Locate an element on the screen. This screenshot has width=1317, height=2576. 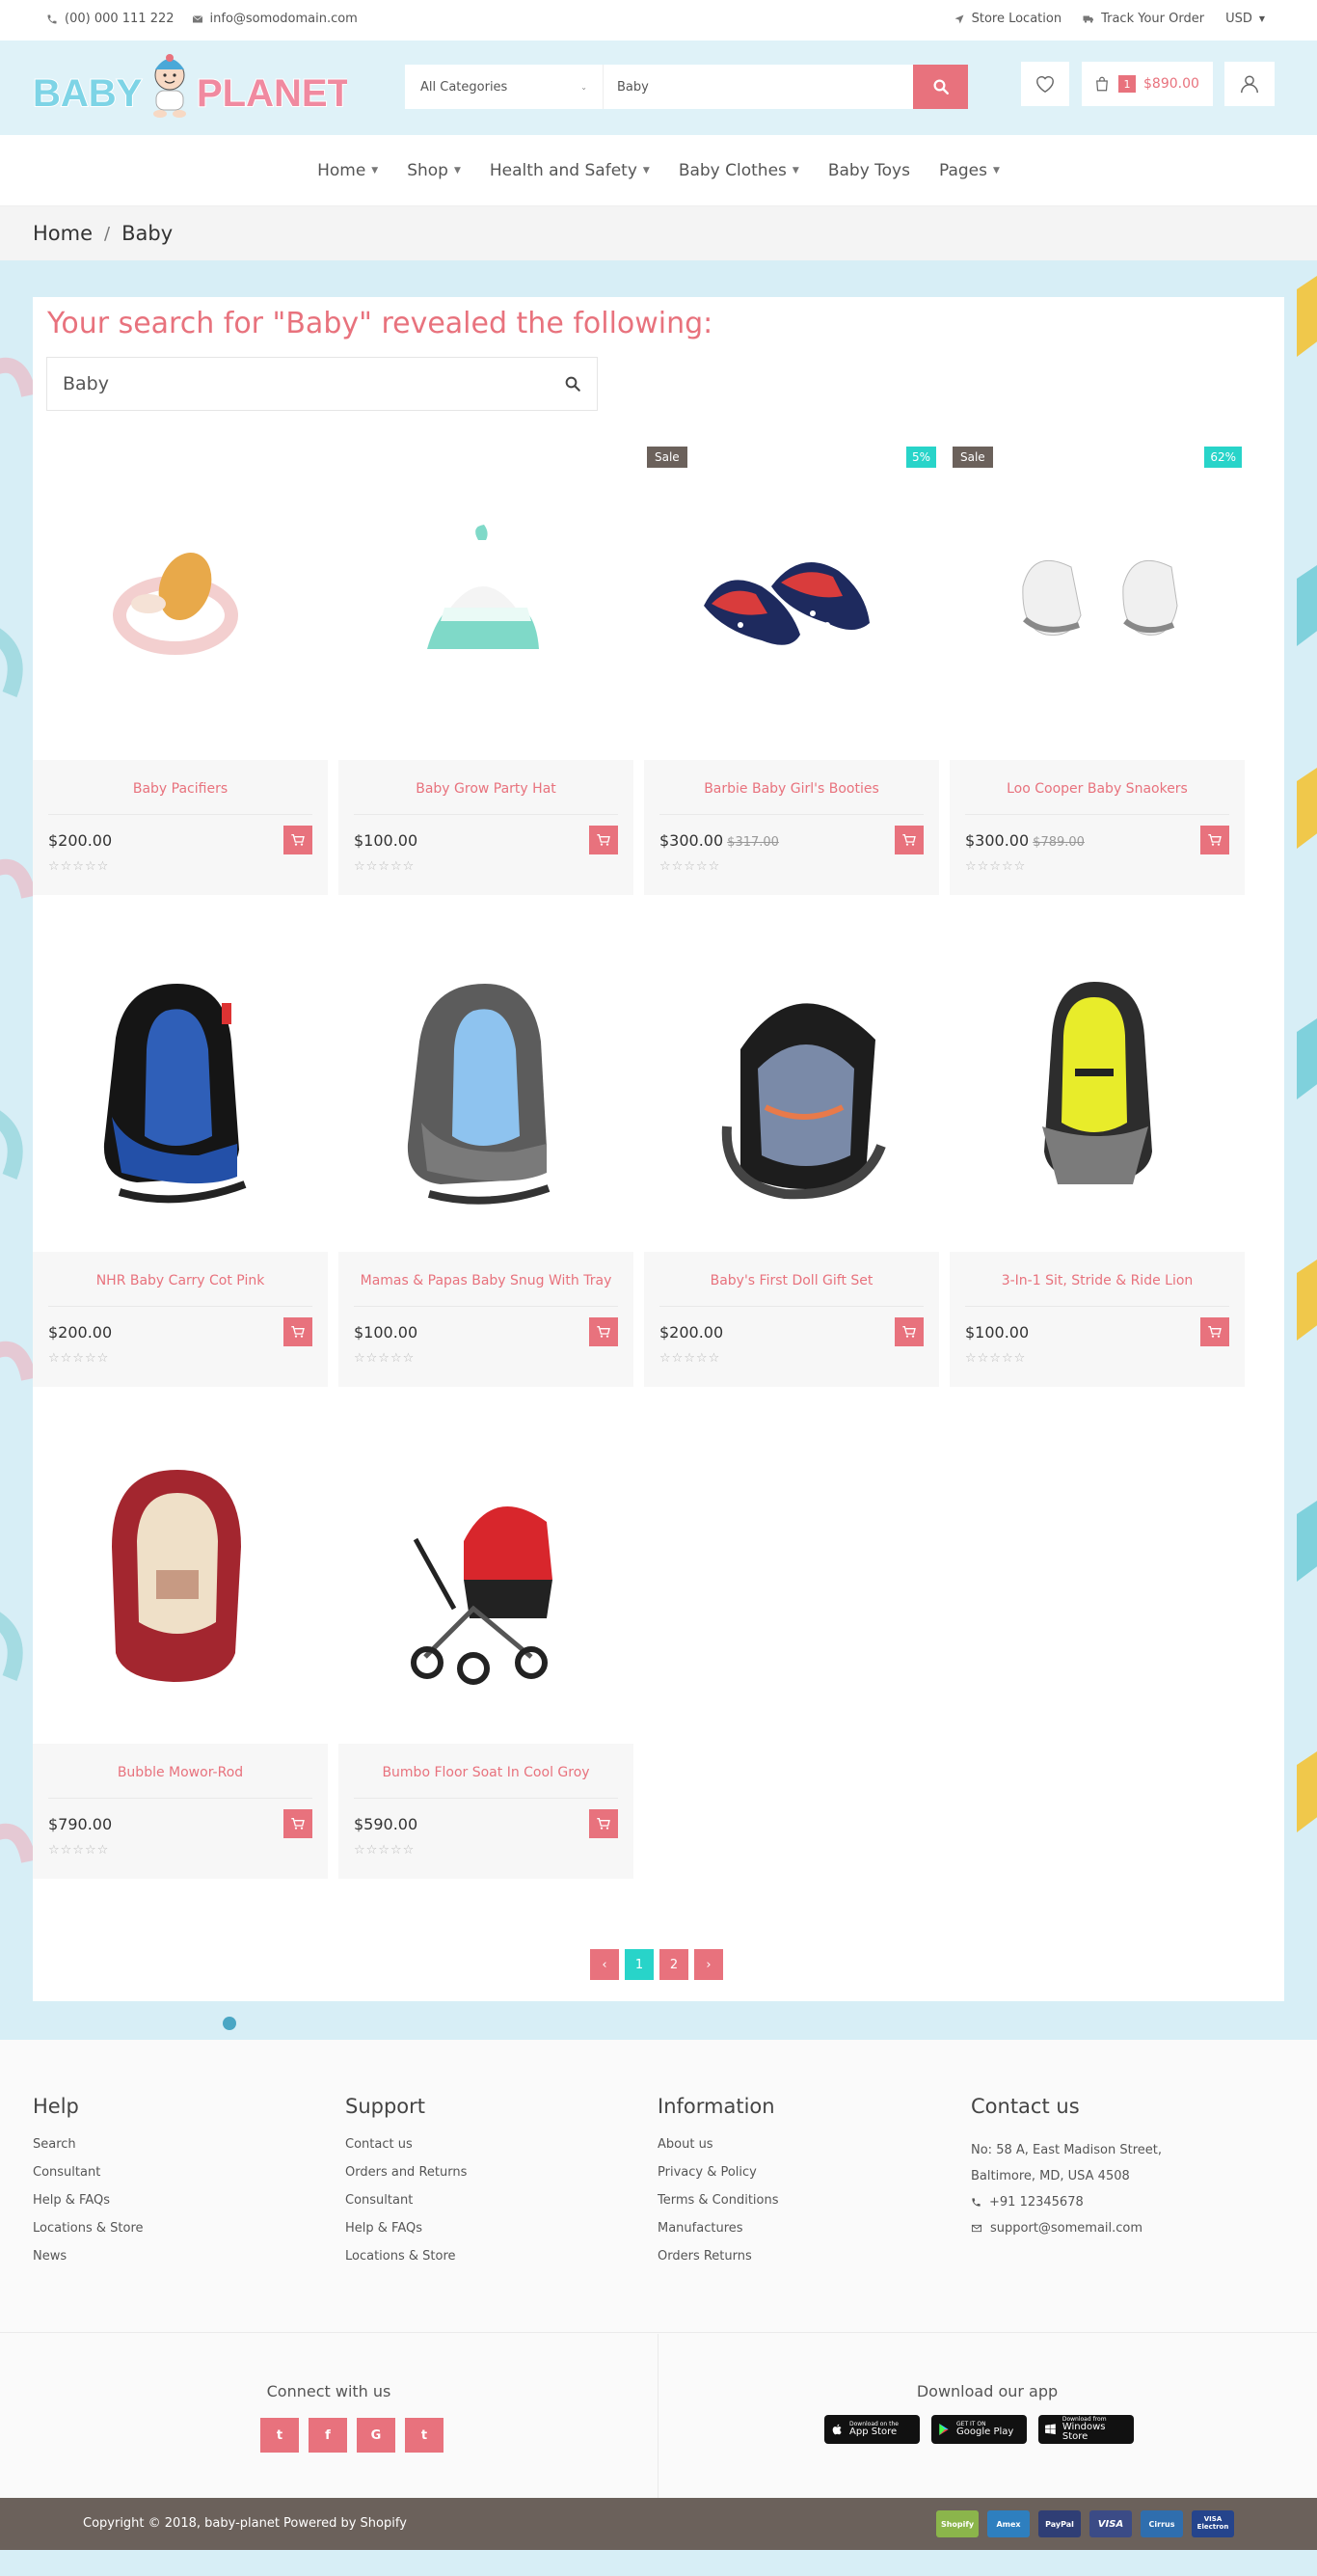
footer-link: Contact us is located at coordinates (406, 2151).